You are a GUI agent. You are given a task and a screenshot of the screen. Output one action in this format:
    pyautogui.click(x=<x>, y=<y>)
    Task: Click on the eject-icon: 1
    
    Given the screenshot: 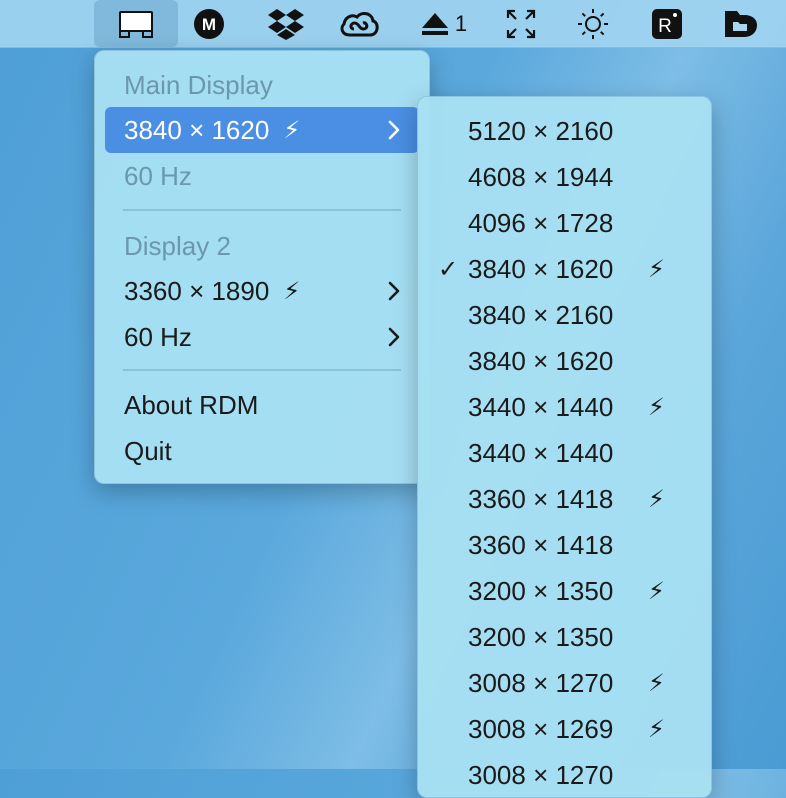 What is the action you would take?
    pyautogui.click(x=444, y=23)
    